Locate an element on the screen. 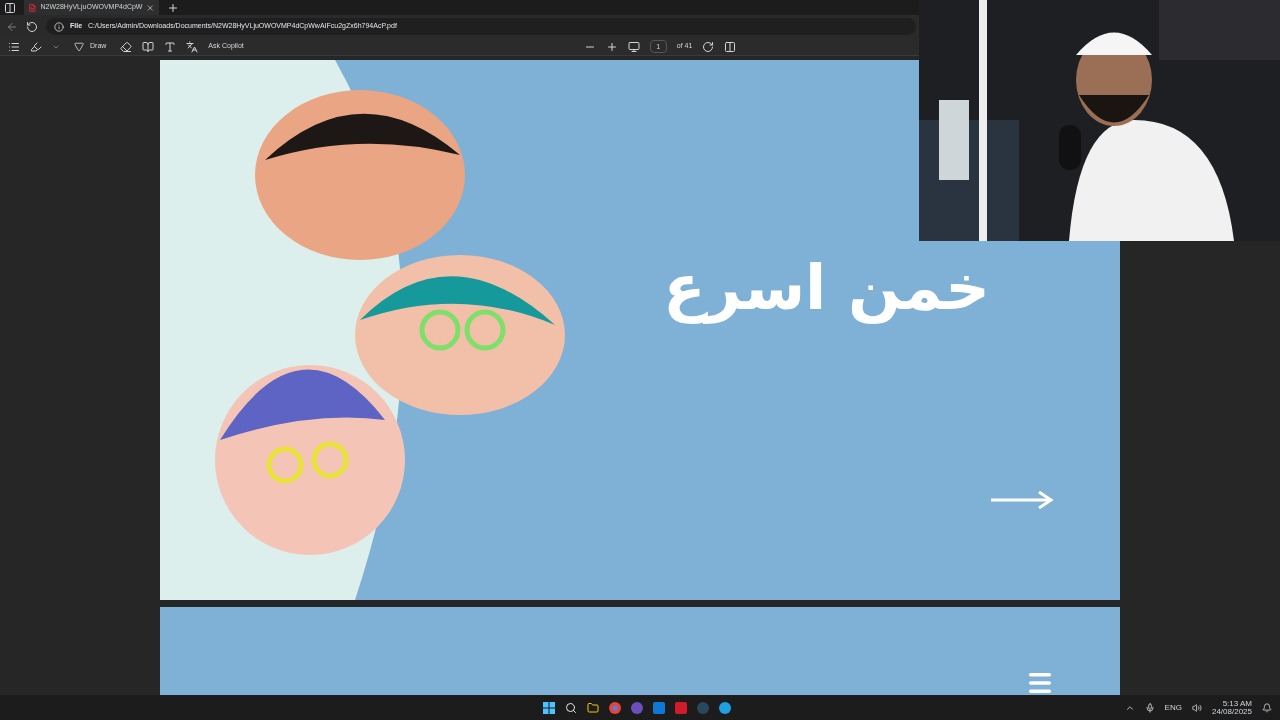  info-icon is located at coordinates (59, 26).